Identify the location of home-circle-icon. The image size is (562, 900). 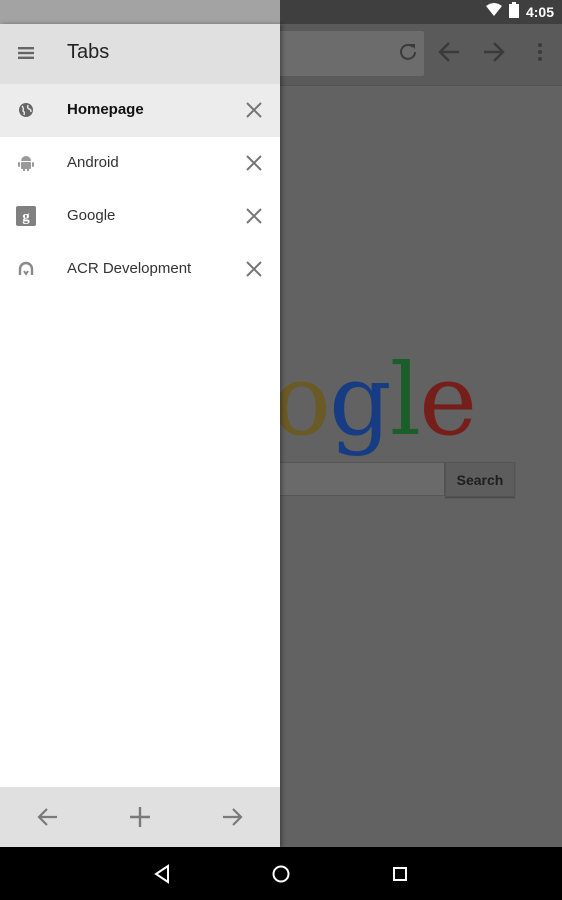
(281, 874).